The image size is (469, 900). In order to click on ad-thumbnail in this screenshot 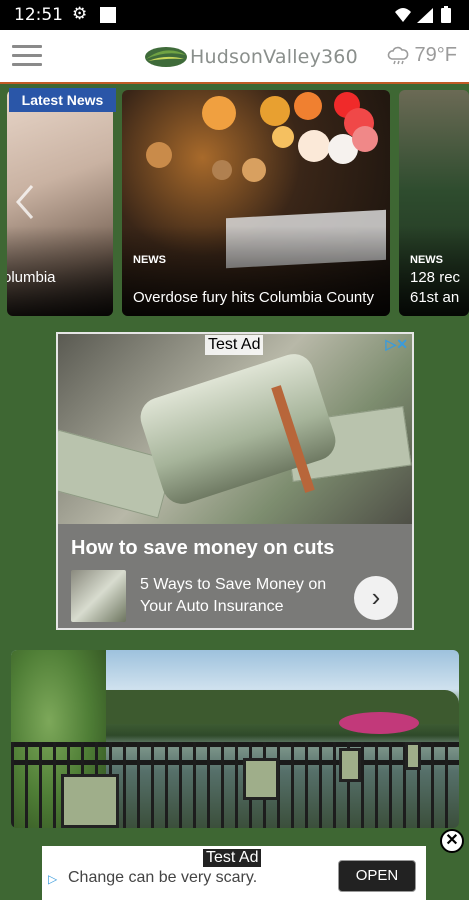, I will do `click(98, 596)`.